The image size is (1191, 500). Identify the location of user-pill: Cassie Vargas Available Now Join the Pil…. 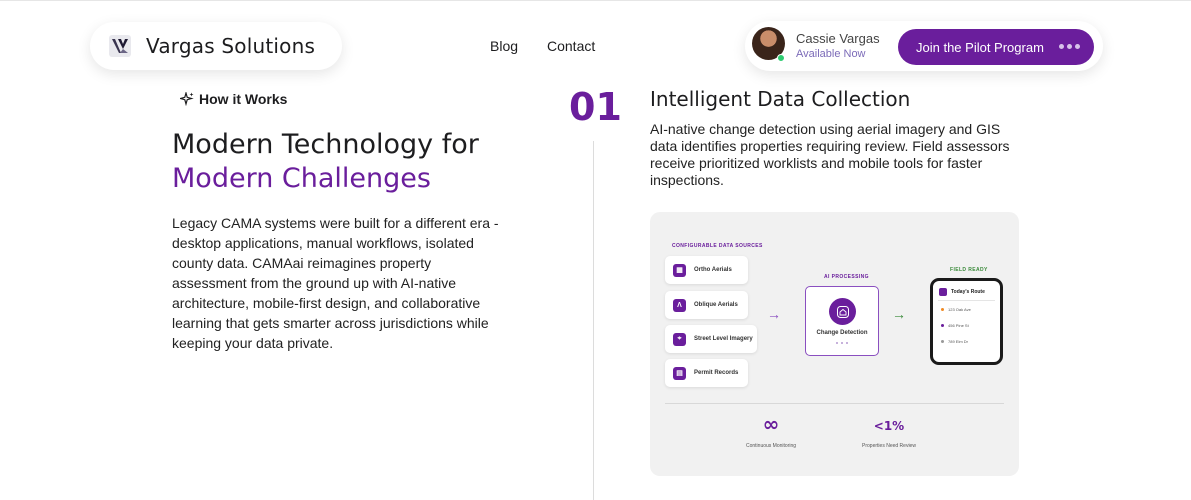
(924, 46).